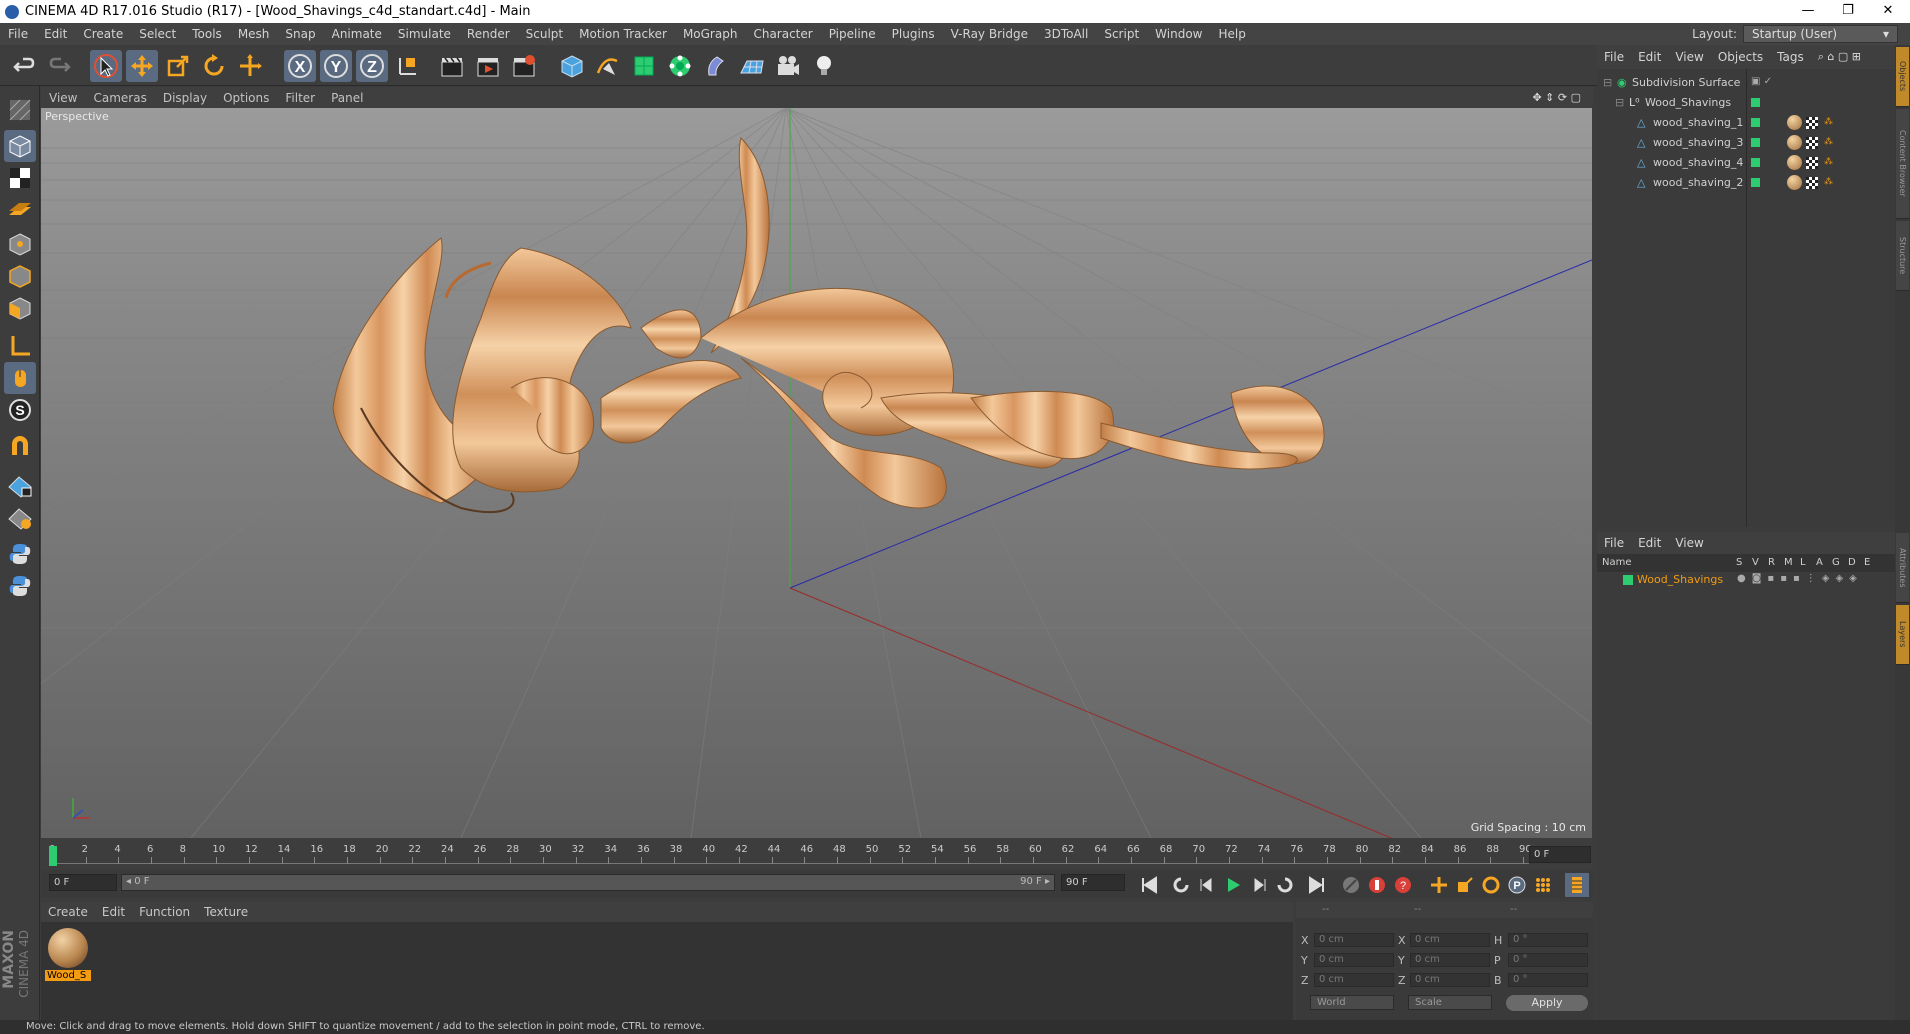 This screenshot has height=1034, width=1910. What do you see at coordinates (1377, 885) in the screenshot?
I see `record-keys-button` at bounding box center [1377, 885].